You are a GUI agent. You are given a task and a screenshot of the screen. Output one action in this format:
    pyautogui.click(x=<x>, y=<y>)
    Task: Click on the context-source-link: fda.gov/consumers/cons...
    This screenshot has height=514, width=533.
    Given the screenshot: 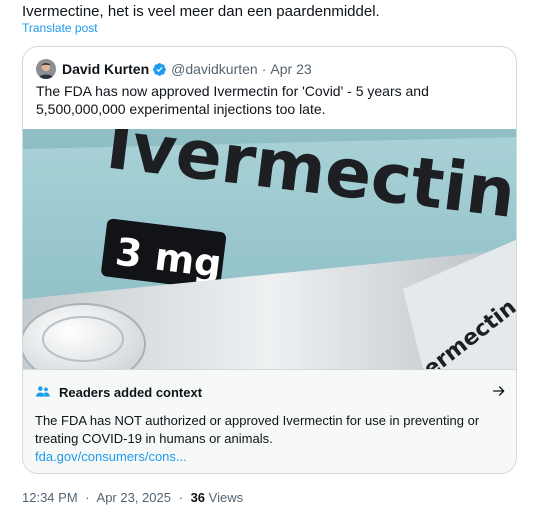 What is the action you would take?
    pyautogui.click(x=111, y=456)
    